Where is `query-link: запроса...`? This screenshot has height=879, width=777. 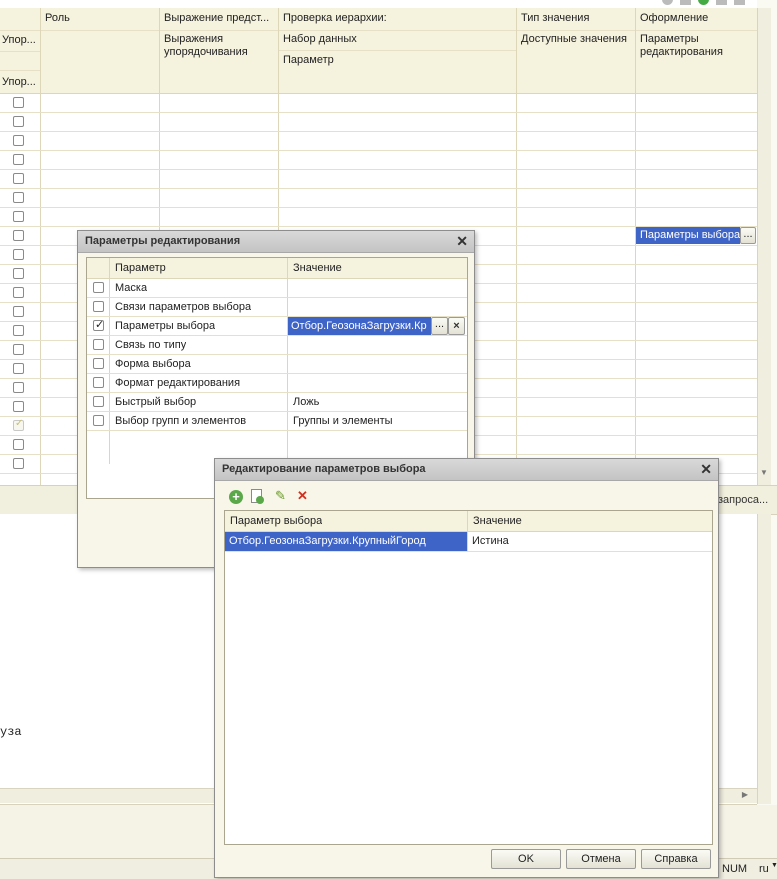
query-link: запроса... is located at coordinates (743, 500).